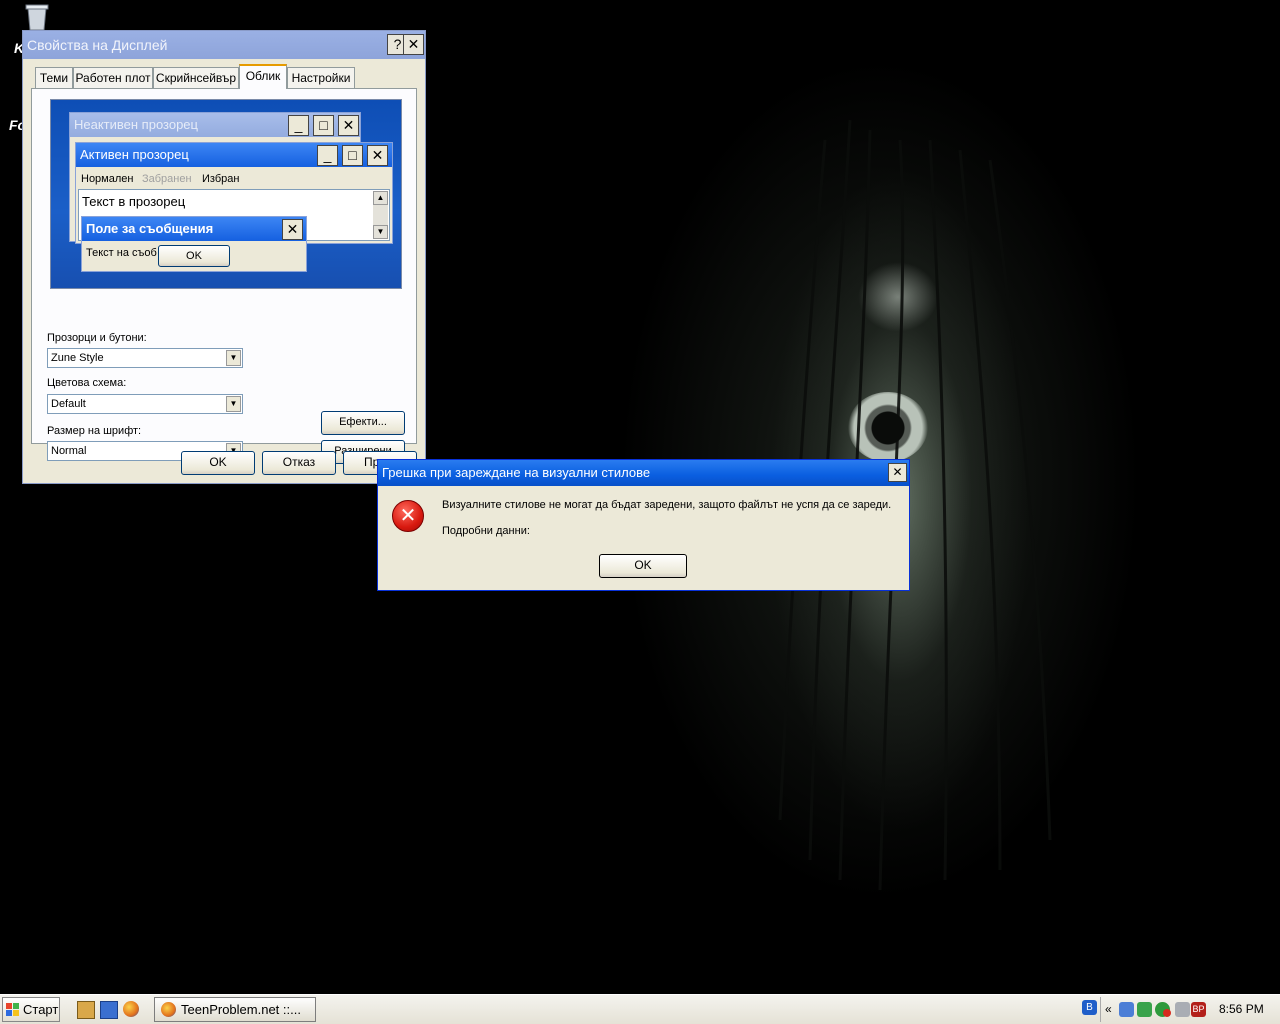  Describe the element at coordinates (1198, 1009) in the screenshot. I see `bp-tray-icon: BP` at that location.